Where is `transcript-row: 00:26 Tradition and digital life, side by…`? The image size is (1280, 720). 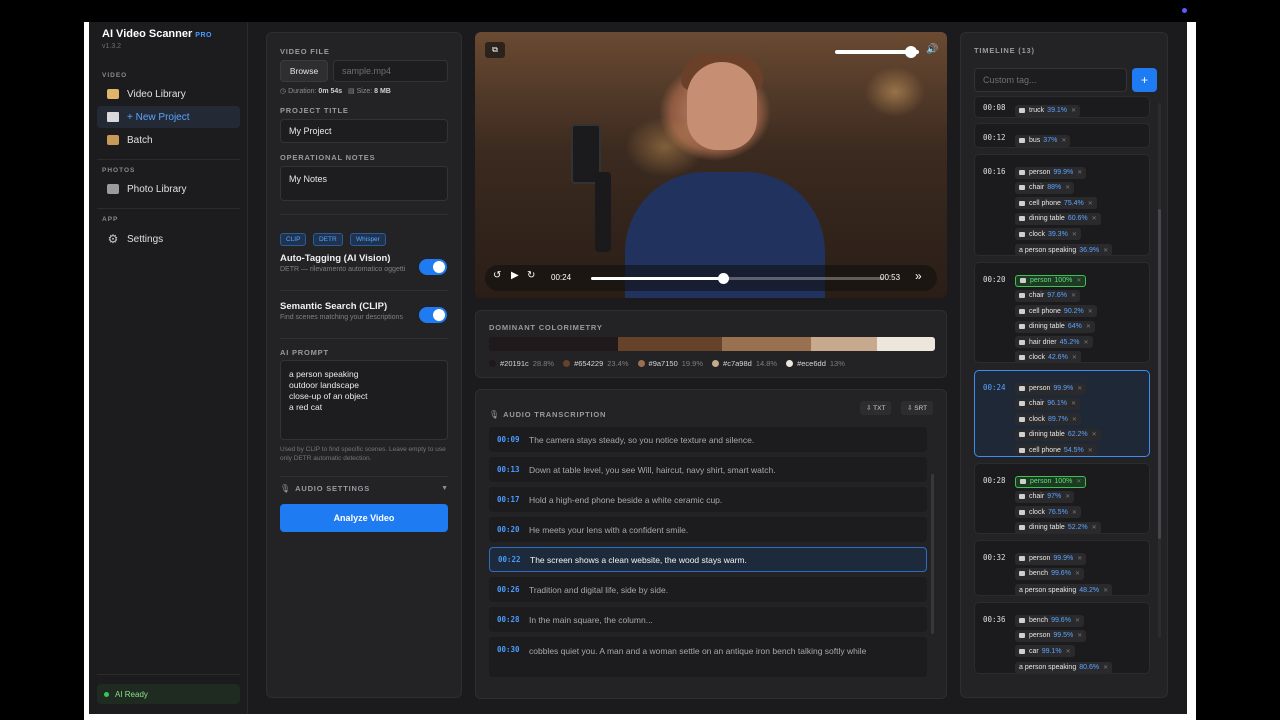
transcript-row: 00:26 Tradition and digital life, side by… is located at coordinates (708, 589).